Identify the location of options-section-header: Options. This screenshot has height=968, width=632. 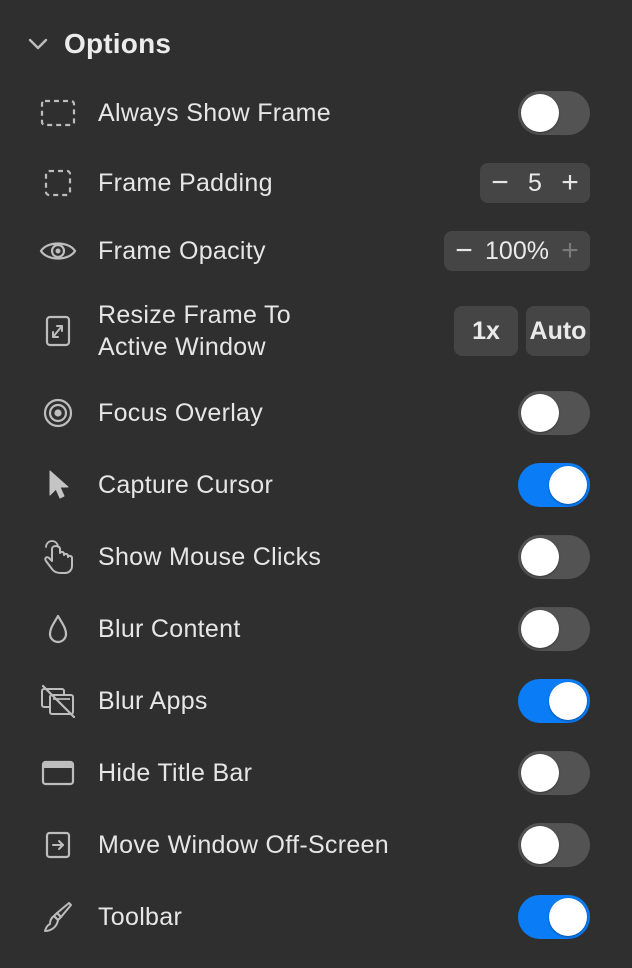
(98, 44).